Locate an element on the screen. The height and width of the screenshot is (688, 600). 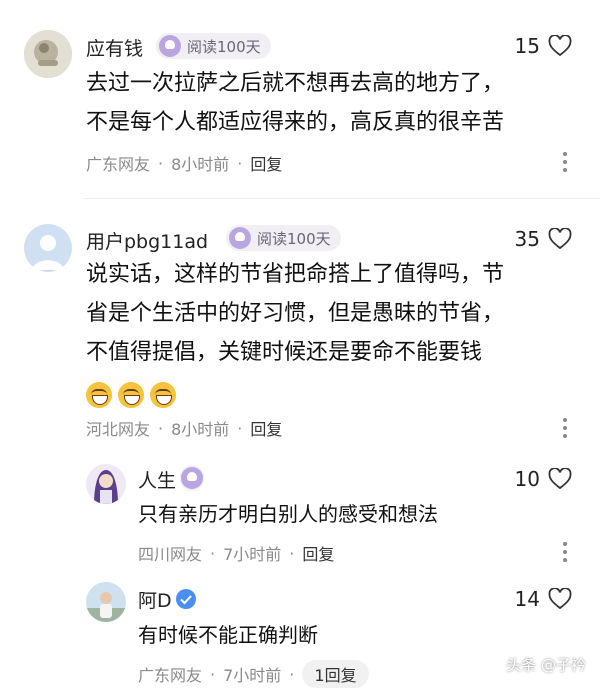
reply-text: 只有亲历才明白别人的感受和想法 is located at coordinates (288, 514).